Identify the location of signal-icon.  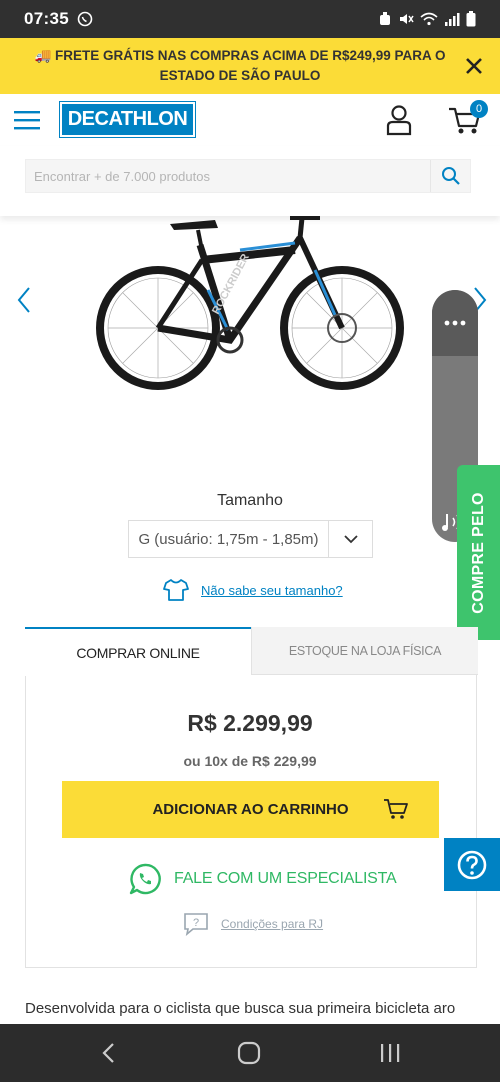
(452, 19).